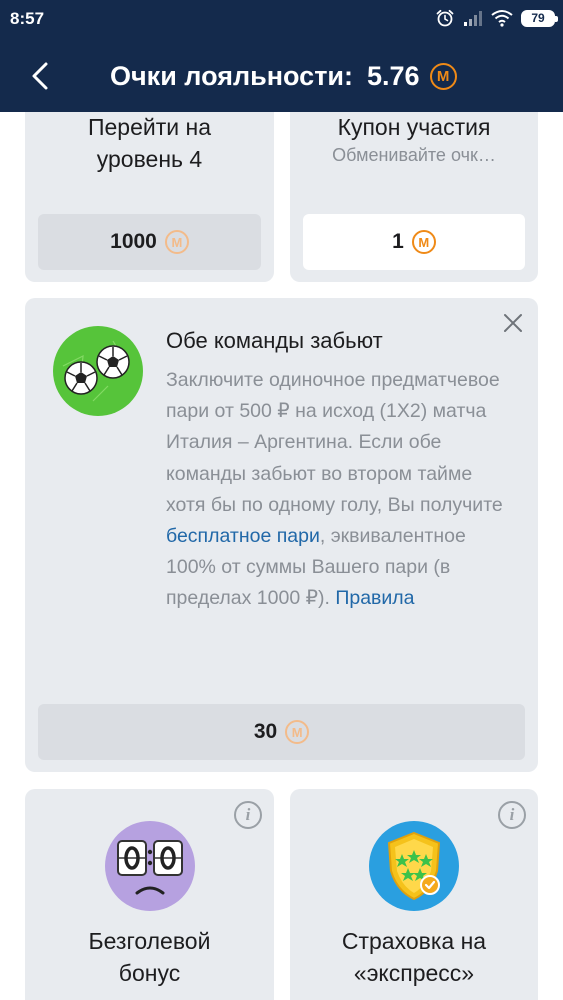 The image size is (563, 1000). I want to click on reward-card-title: Купон участия, so click(414, 127).